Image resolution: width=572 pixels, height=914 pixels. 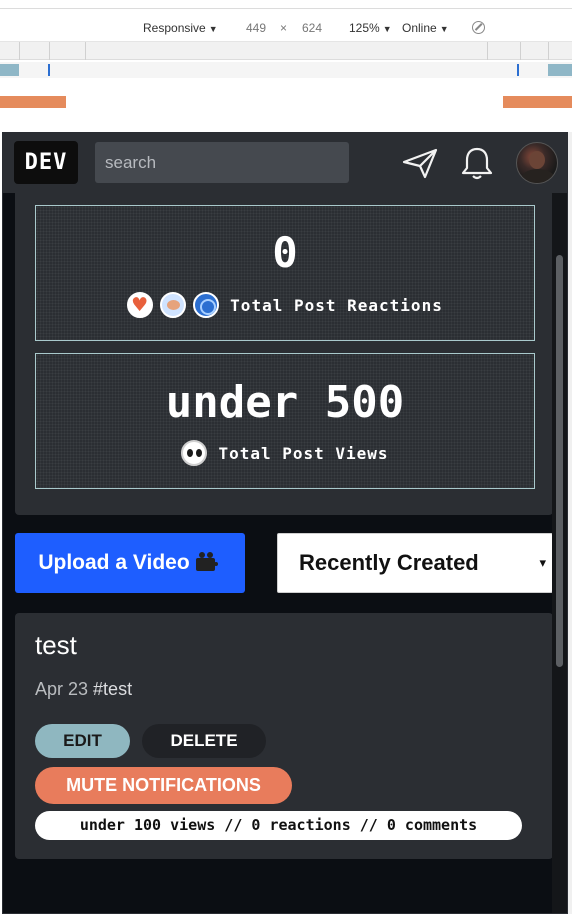 What do you see at coordinates (570, 523) in the screenshot?
I see `page-edge` at bounding box center [570, 523].